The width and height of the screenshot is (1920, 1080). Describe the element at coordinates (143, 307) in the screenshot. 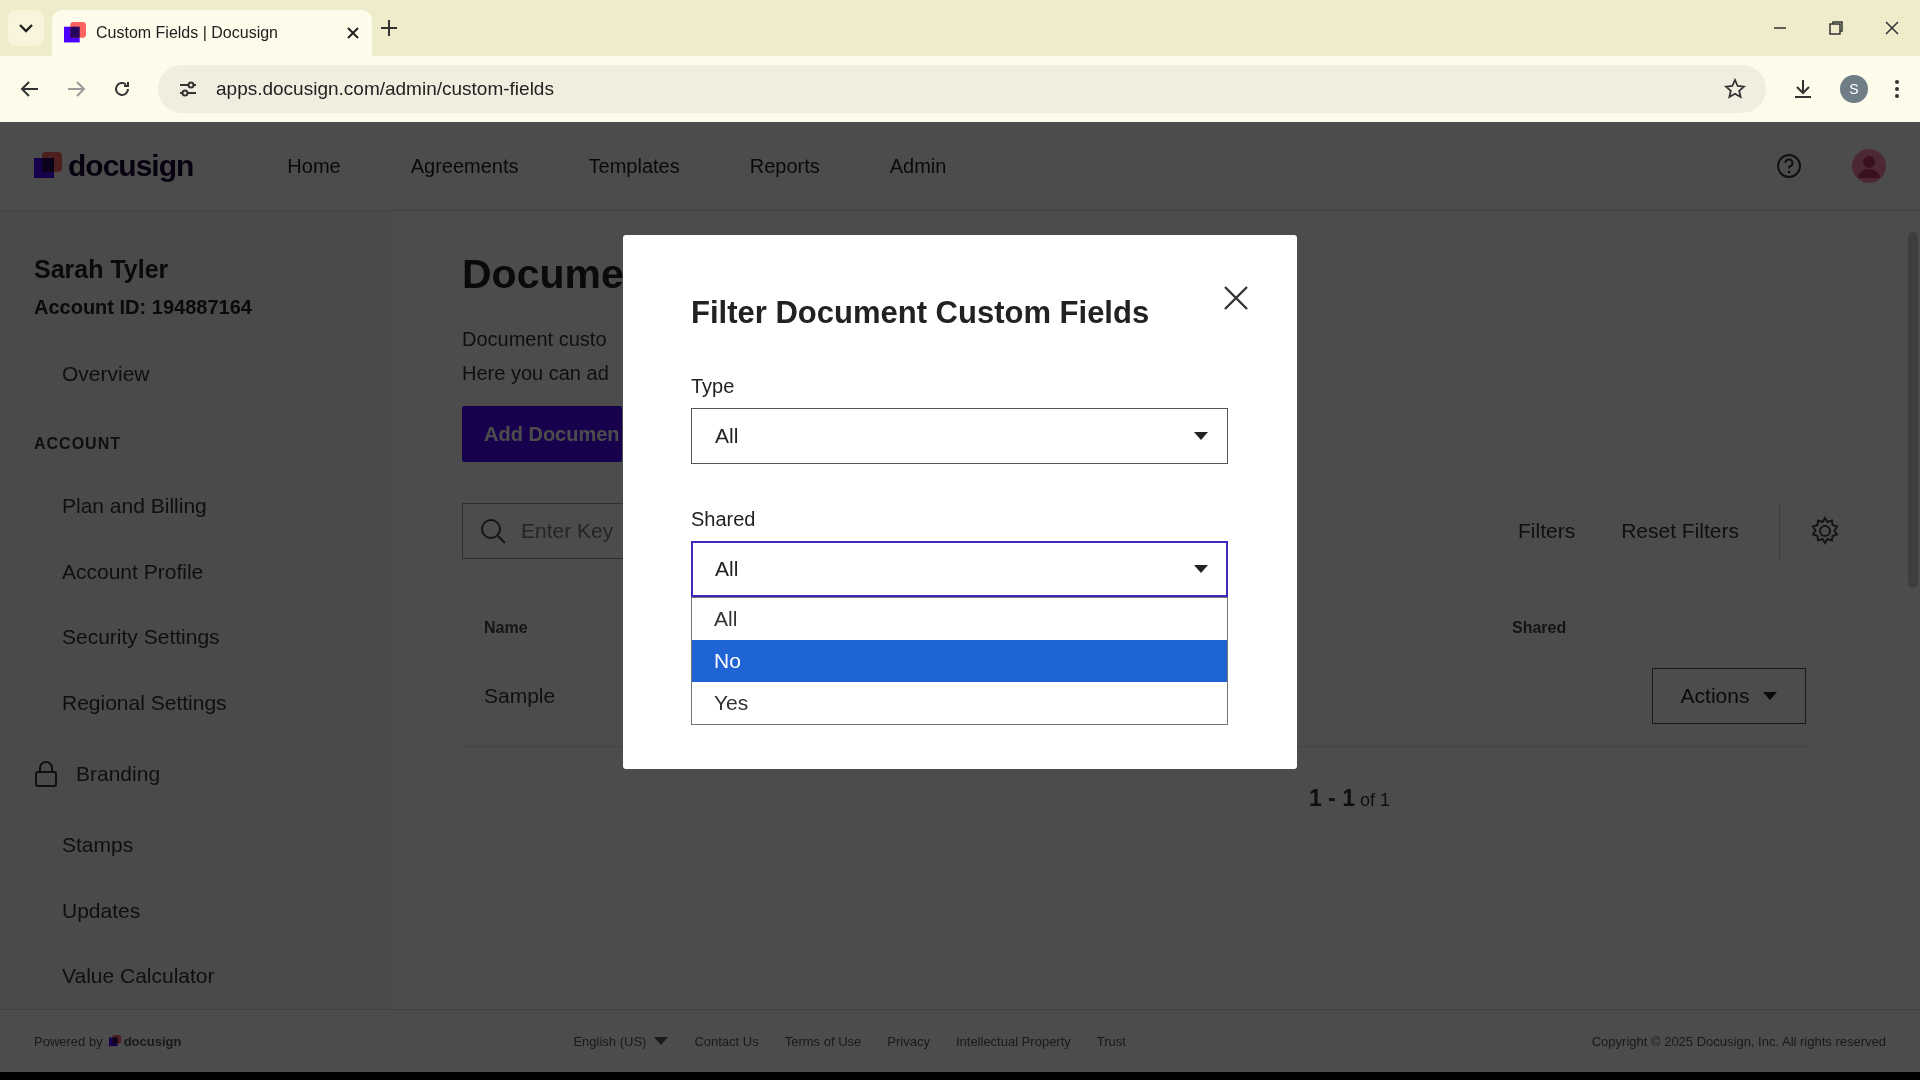

I see `account-id: Account ID: 194887164` at that location.